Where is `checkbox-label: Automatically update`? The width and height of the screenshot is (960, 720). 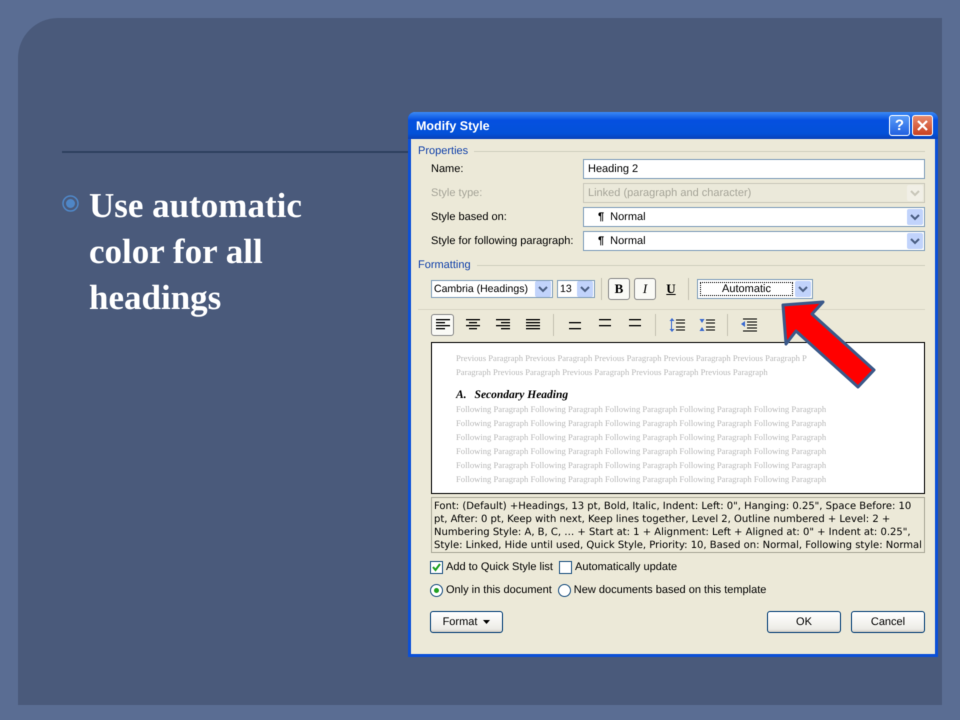
checkbox-label: Automatically update is located at coordinates (626, 567).